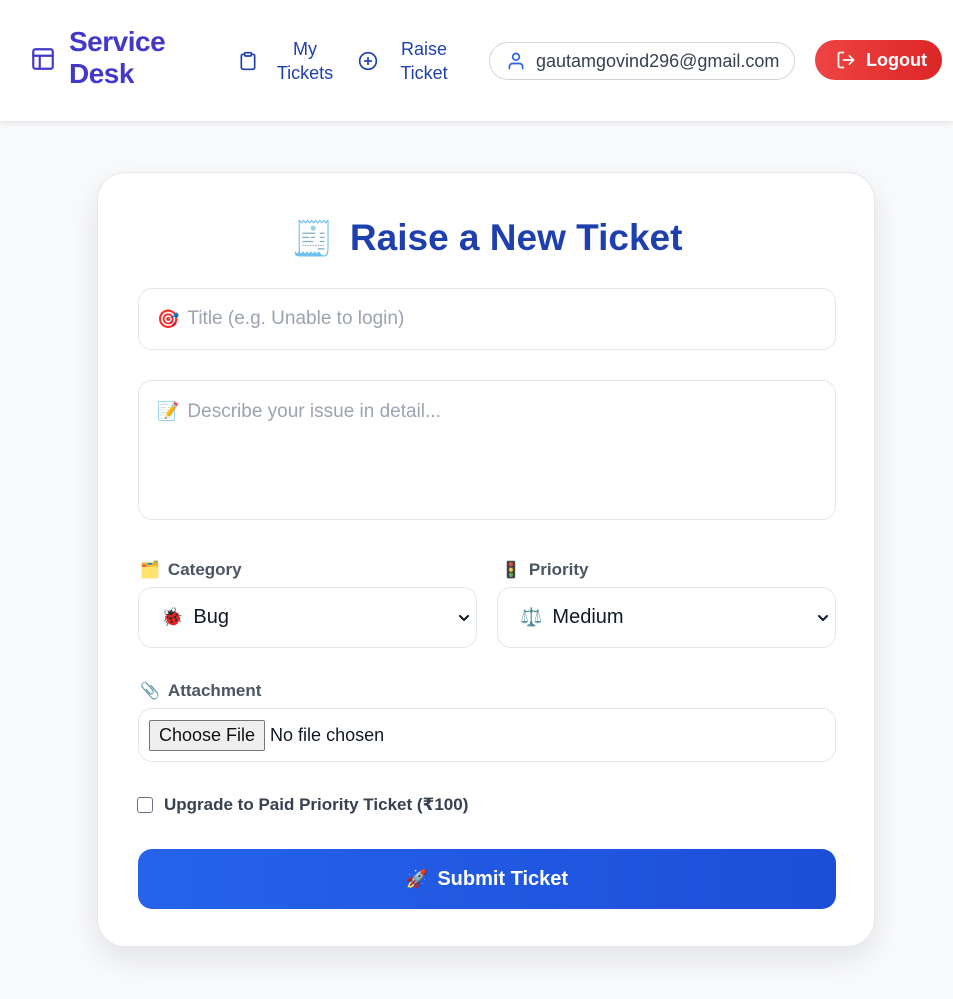  Describe the element at coordinates (312, 239) in the screenshot. I see `receipt-icon: 🧾` at that location.